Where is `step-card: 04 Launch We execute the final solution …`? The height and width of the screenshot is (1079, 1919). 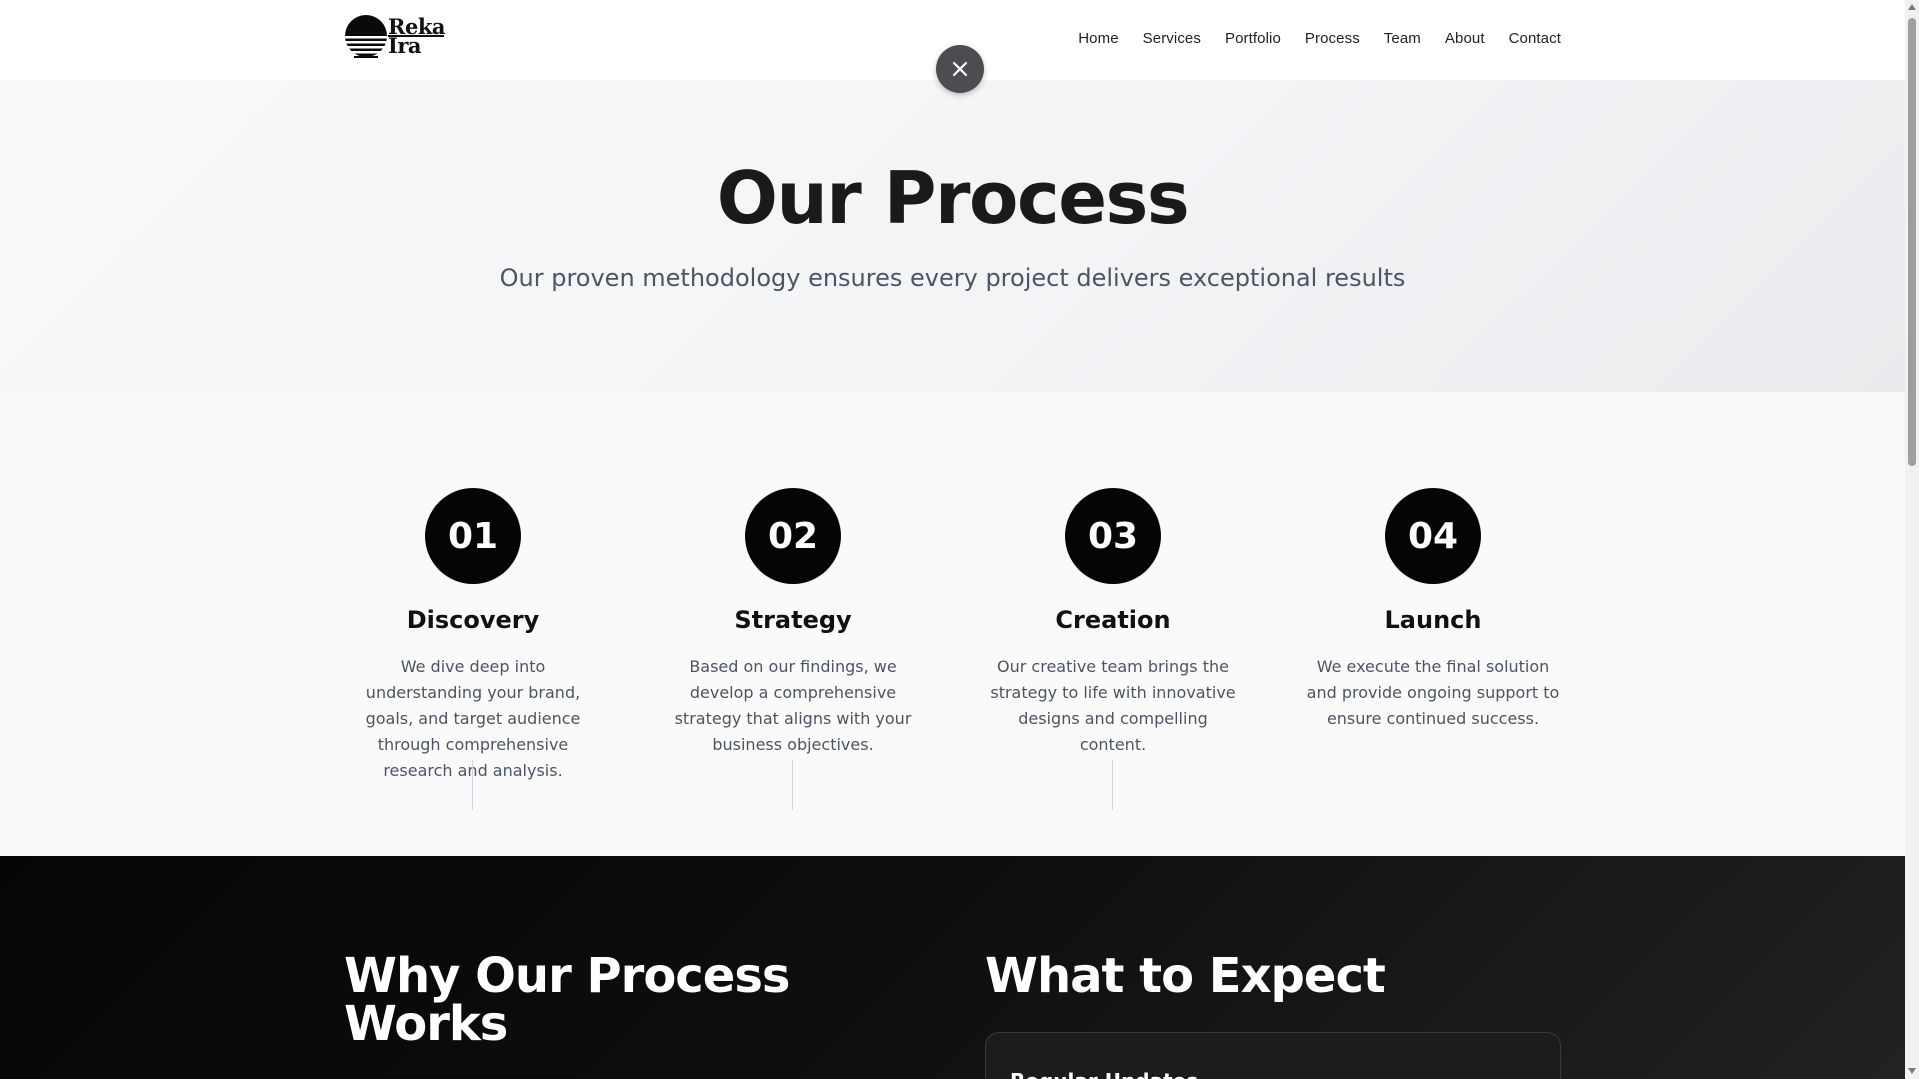 step-card: 04 Launch We execute the final solution … is located at coordinates (1433, 610).